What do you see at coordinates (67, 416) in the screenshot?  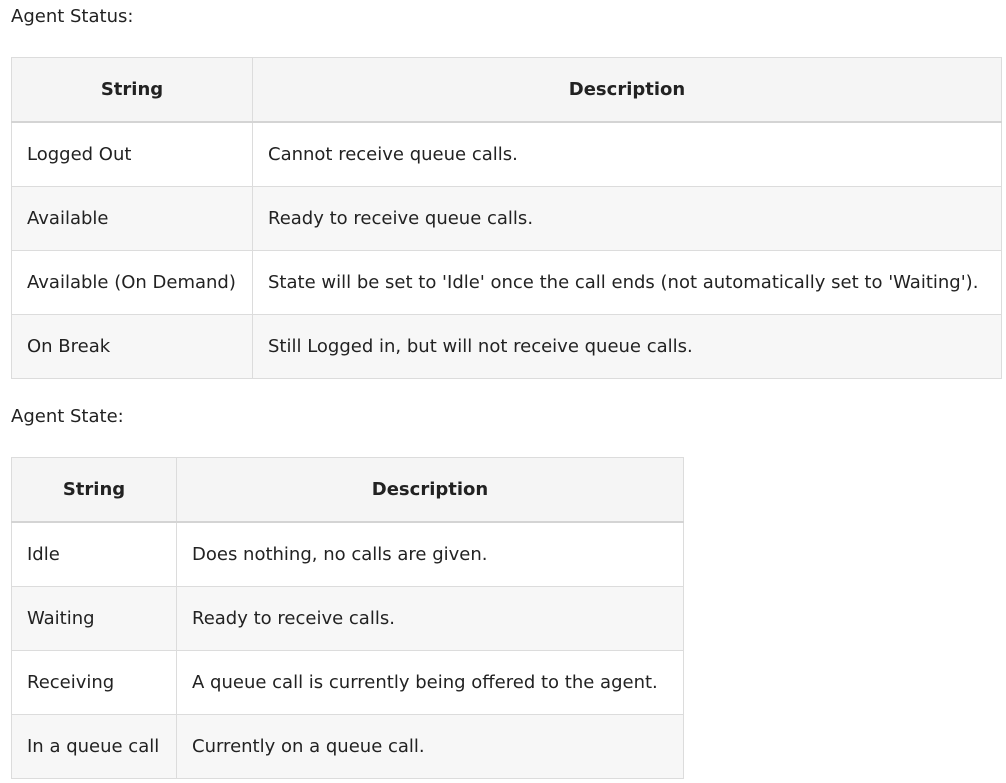 I see `agent-state-label: Agent State:` at bounding box center [67, 416].